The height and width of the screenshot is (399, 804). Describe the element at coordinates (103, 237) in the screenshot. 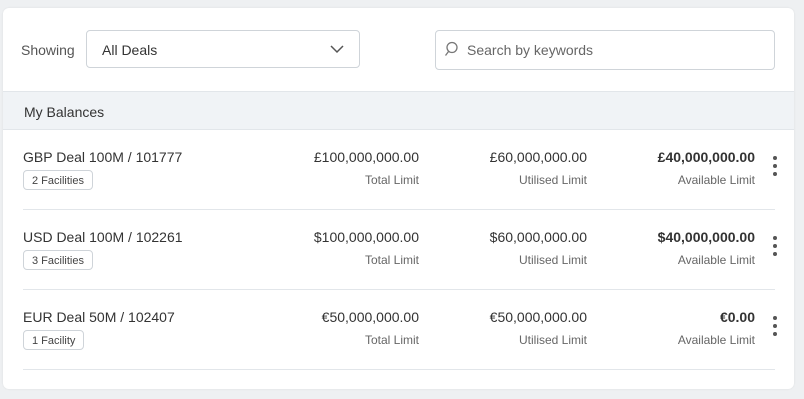

I see `deal-name: USD Deal 100M / 102261` at that location.